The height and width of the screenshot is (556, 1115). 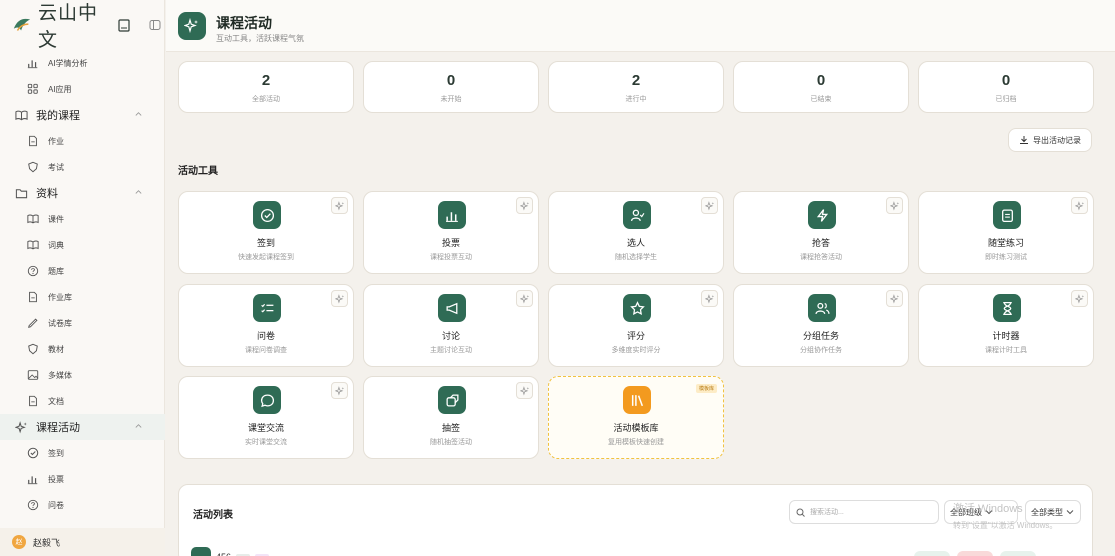 What do you see at coordinates (451, 417) in the screenshot?
I see `tool-card: 抽签 随机抽签活动` at bounding box center [451, 417].